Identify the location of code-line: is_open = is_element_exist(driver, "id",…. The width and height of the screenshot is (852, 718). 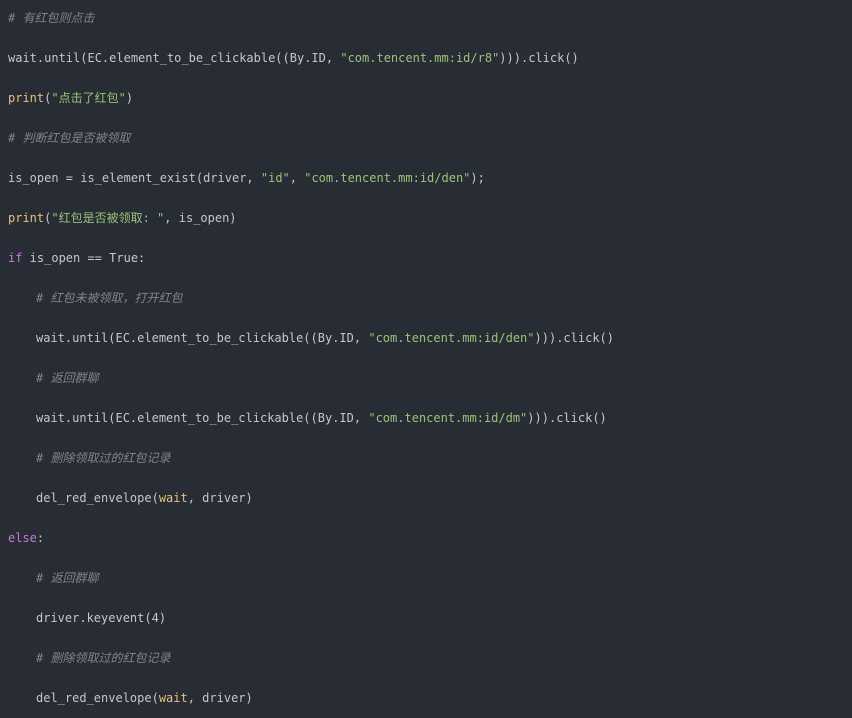
(246, 178).